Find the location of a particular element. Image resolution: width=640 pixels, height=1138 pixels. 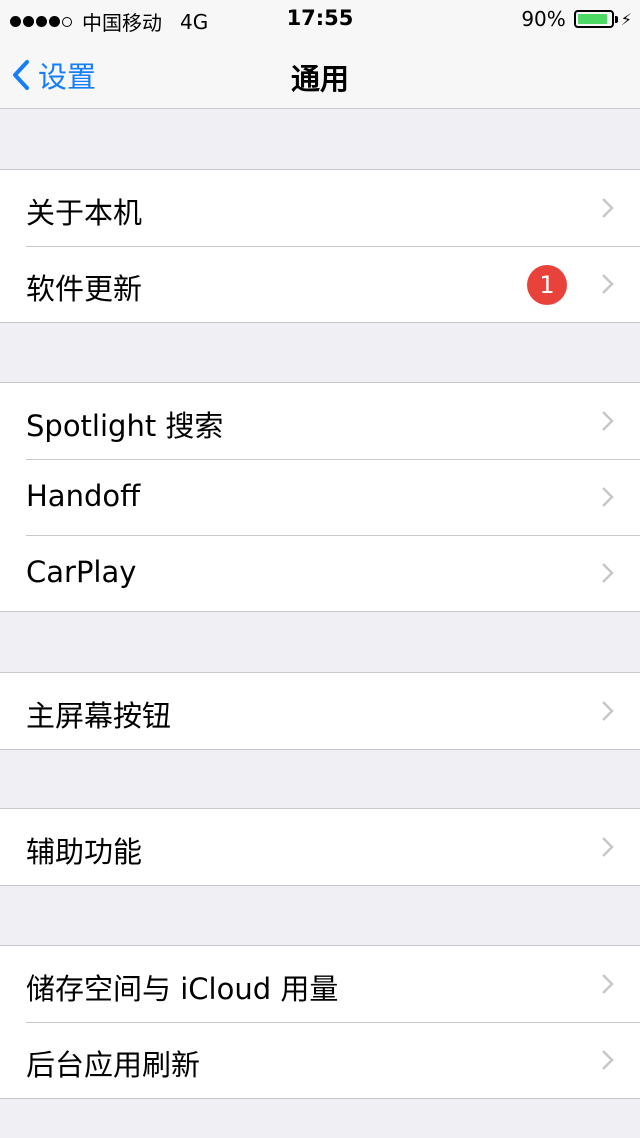

settings-row-carplay: CarPlay is located at coordinates (320, 573).